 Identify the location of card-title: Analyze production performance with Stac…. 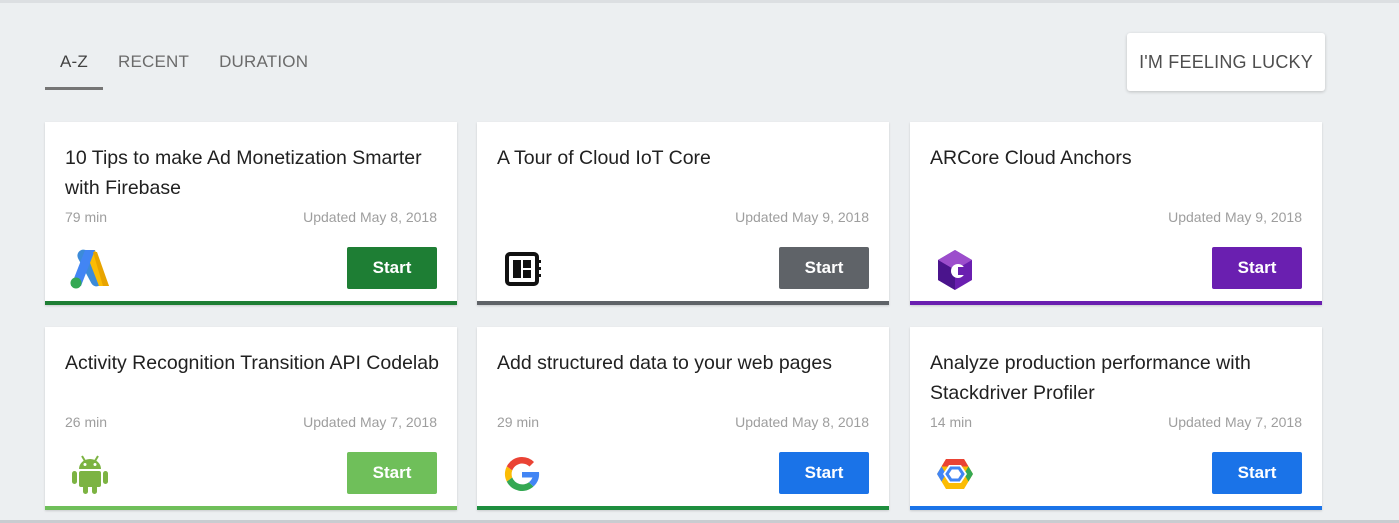
(1120, 378).